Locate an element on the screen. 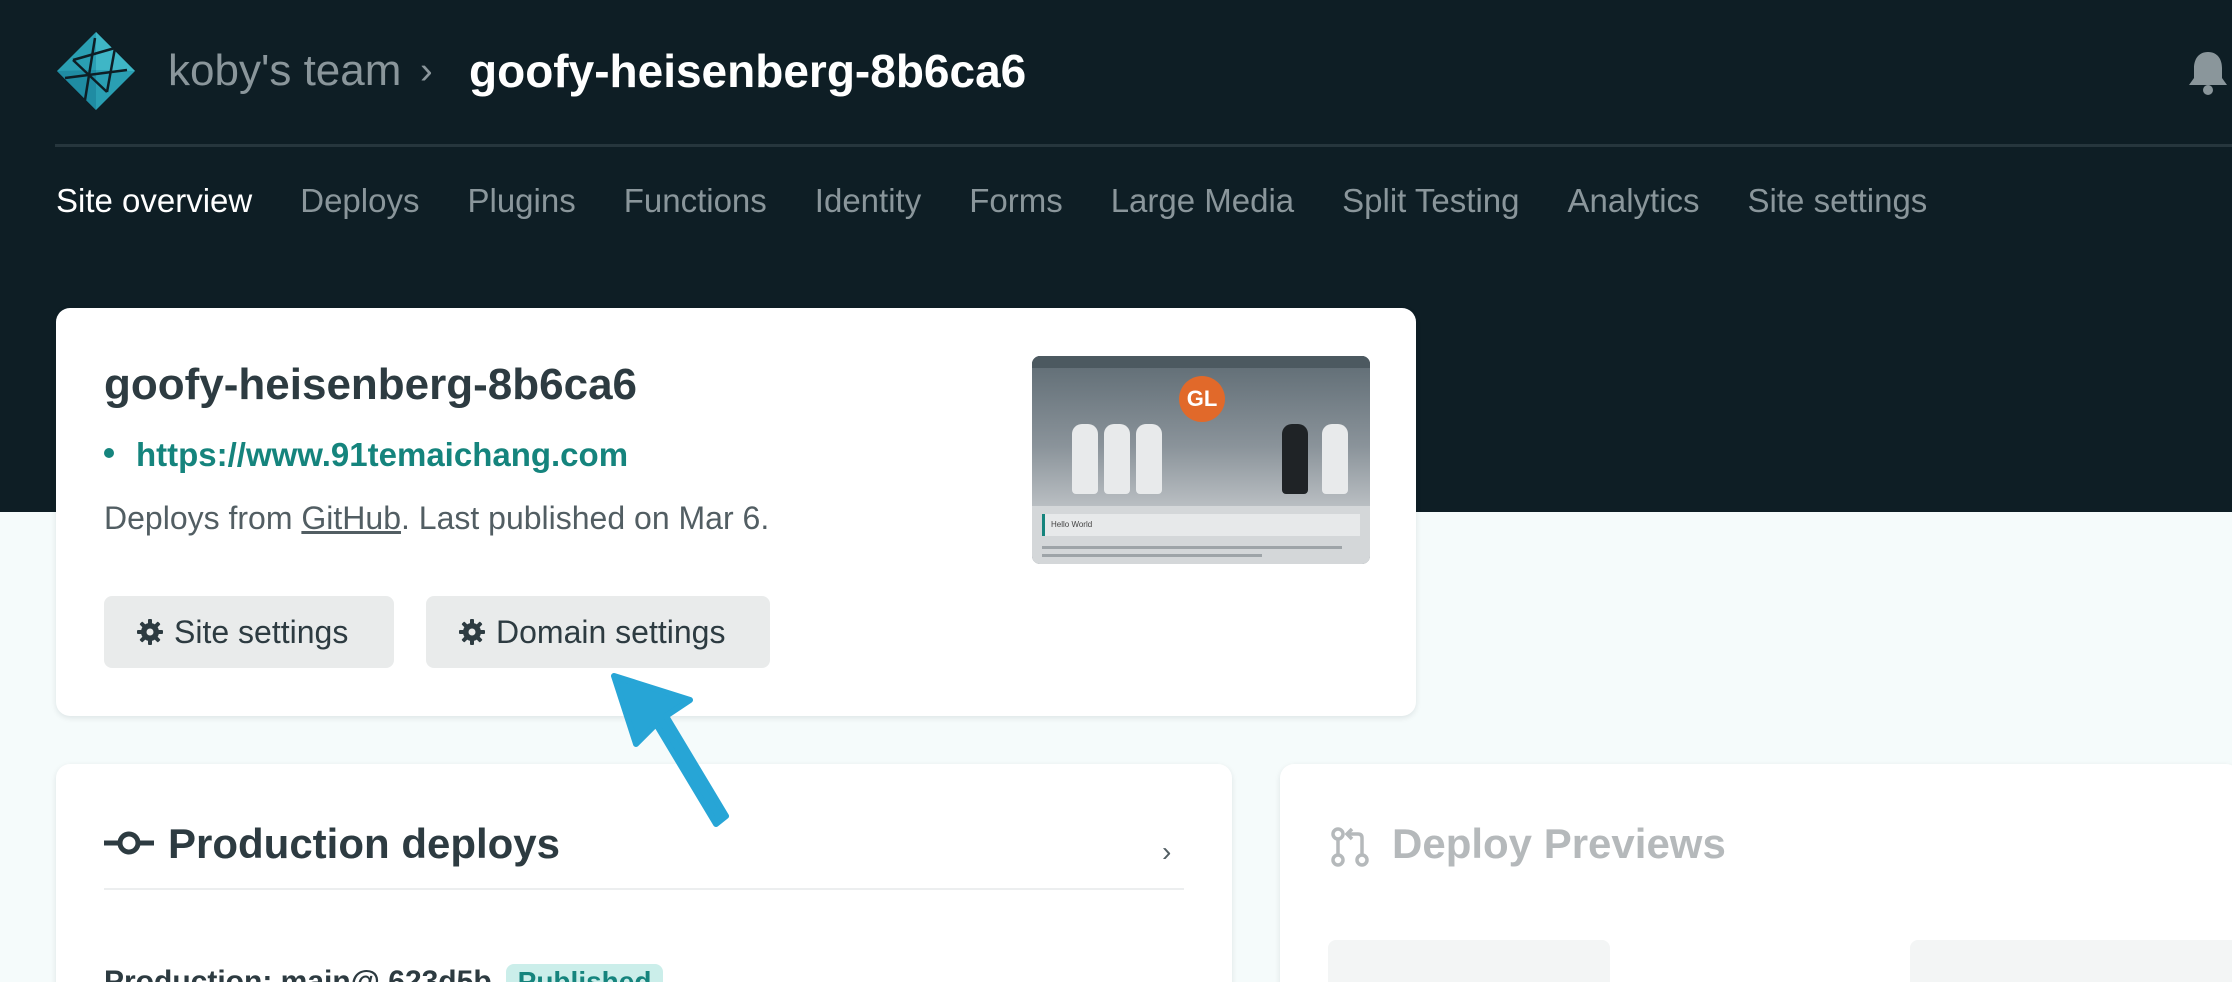 This screenshot has width=2232, height=982. tab-split-testing: Split Testing is located at coordinates (1430, 201).